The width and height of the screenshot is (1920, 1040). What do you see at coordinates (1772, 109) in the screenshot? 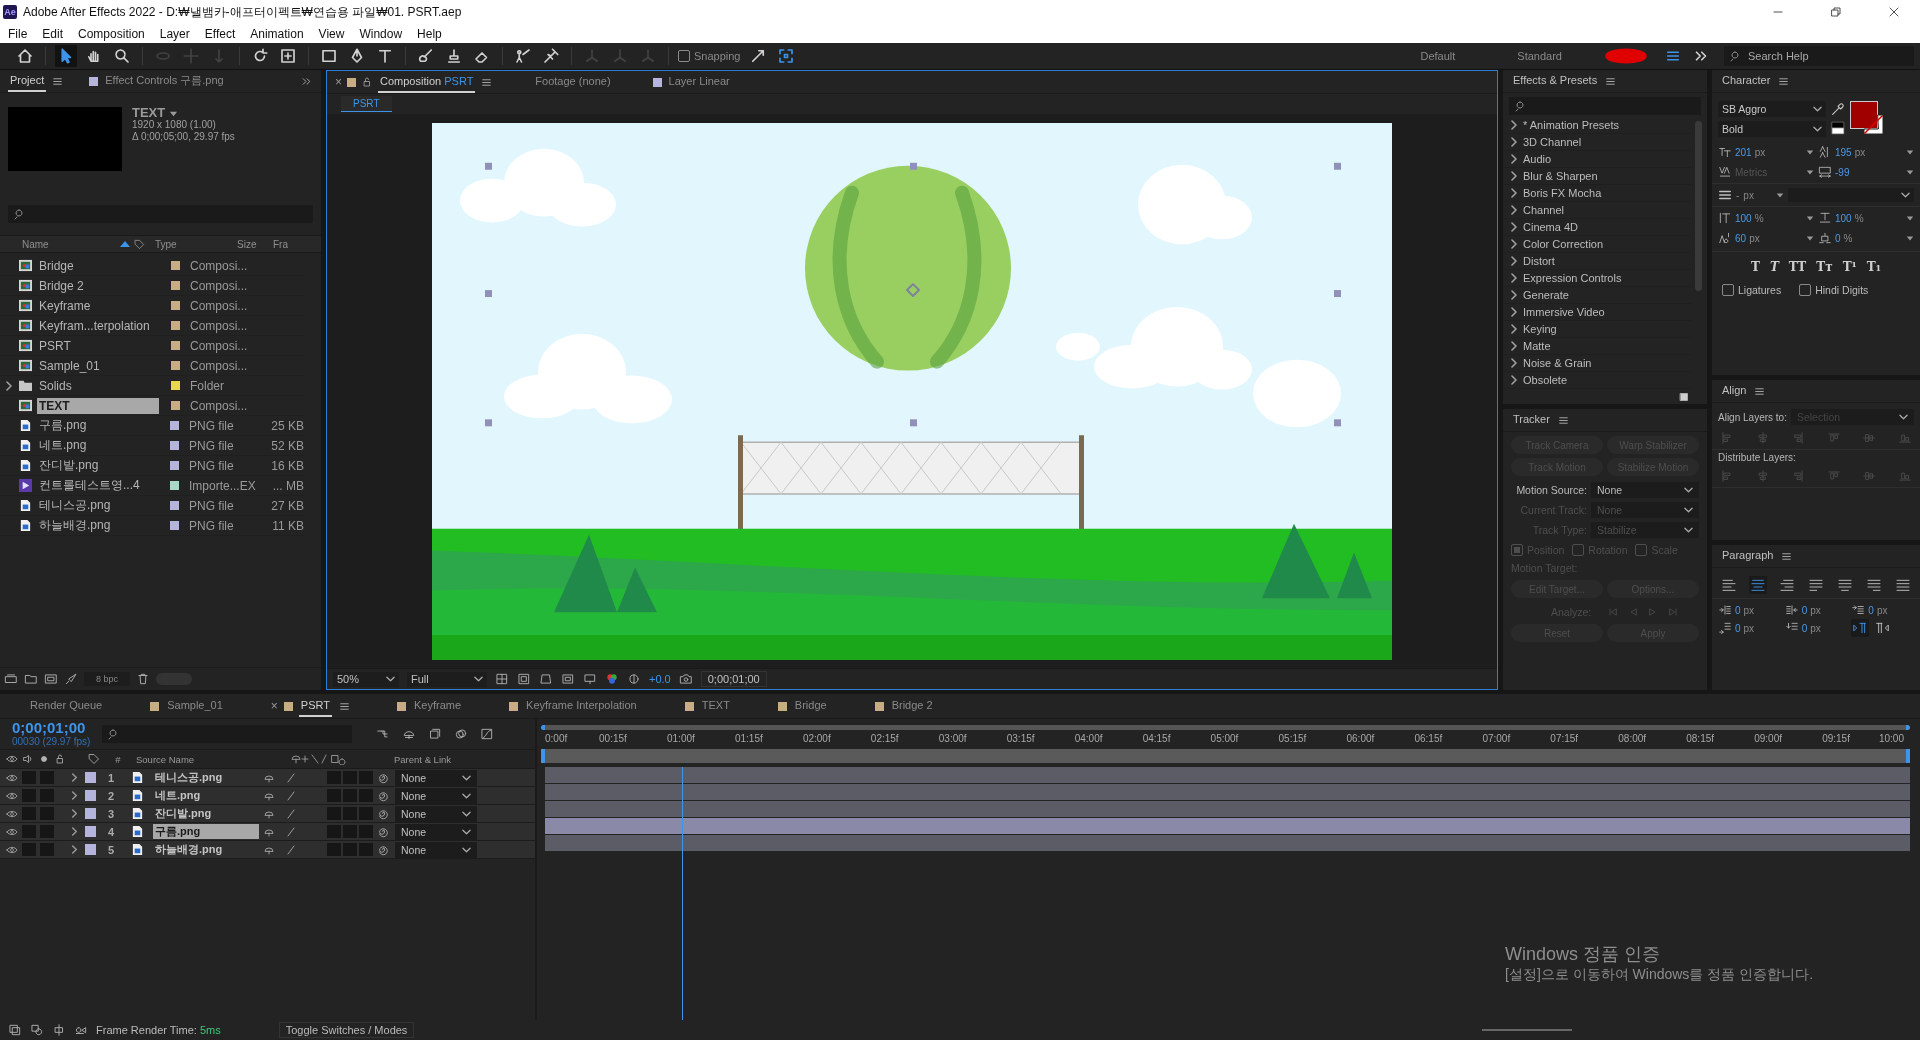
I see `font-family-dropdown: SB Aggro` at bounding box center [1772, 109].